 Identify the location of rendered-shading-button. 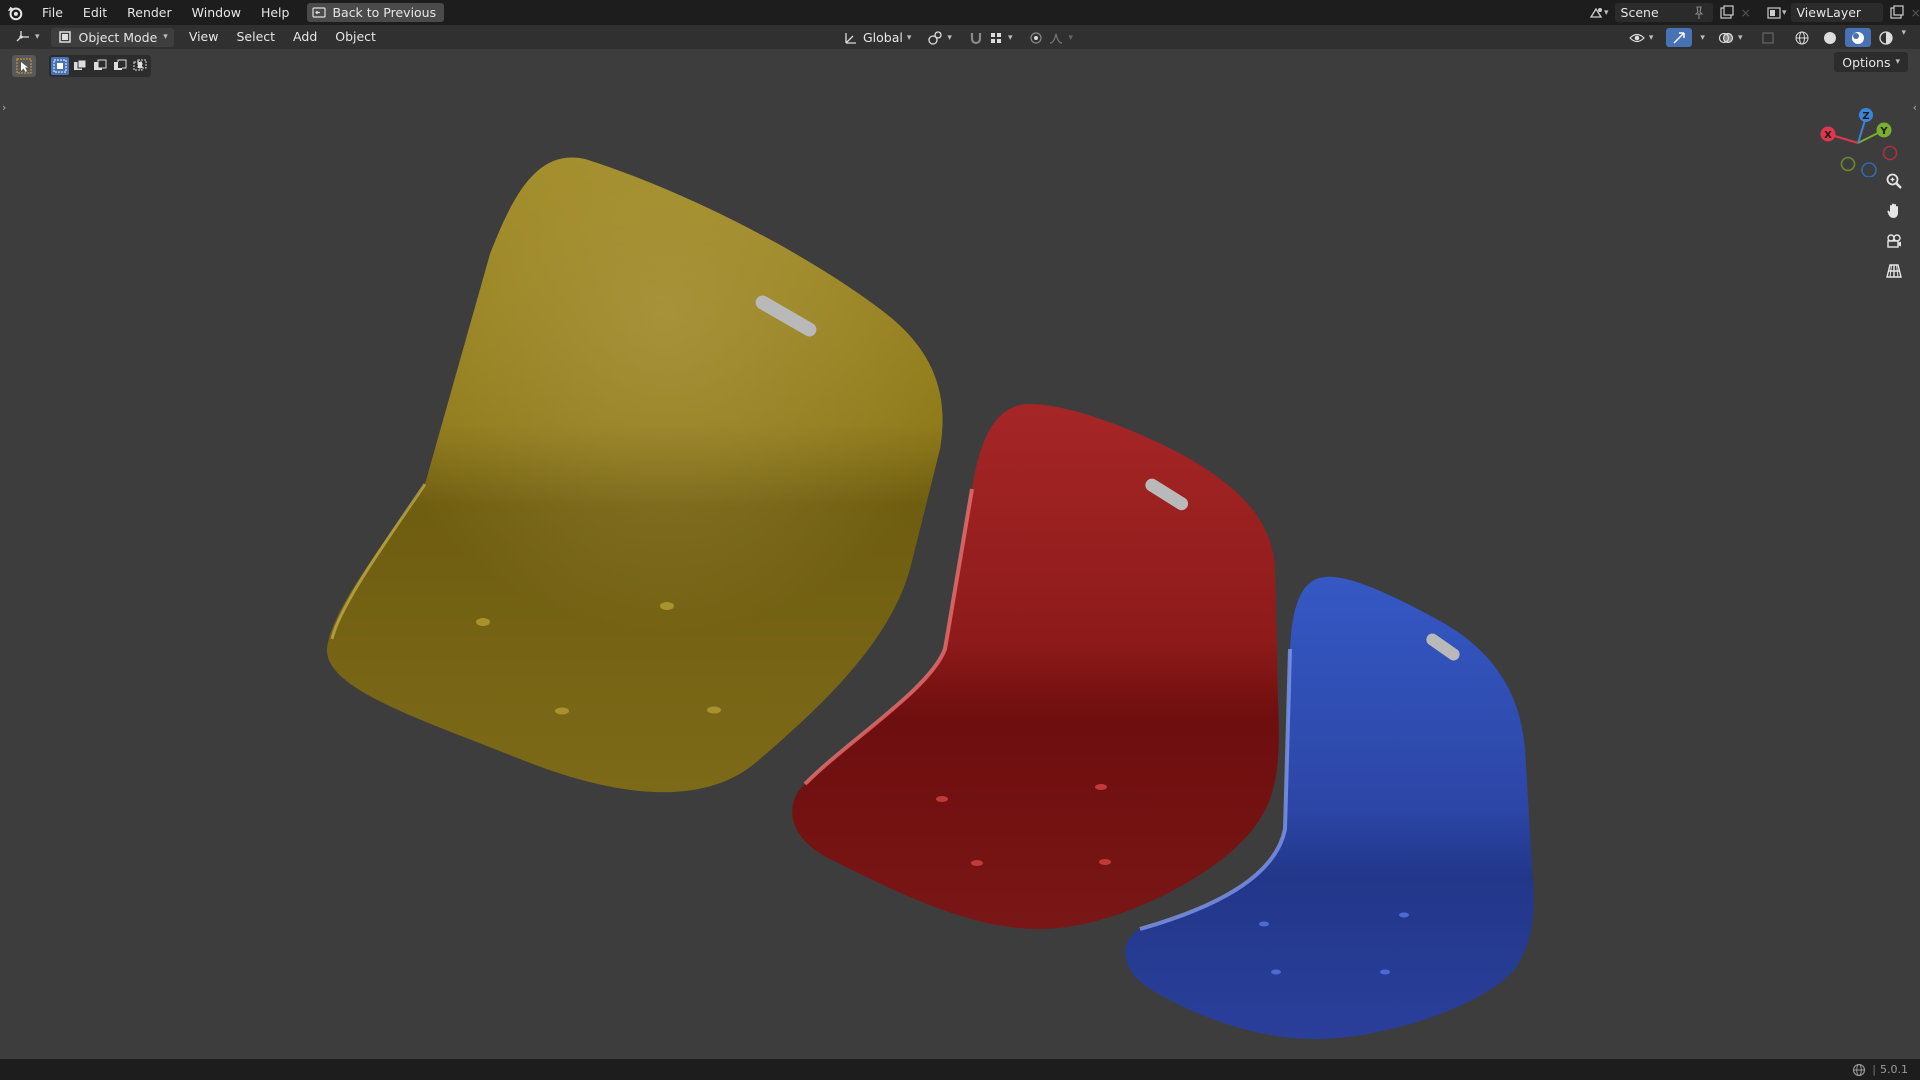
(1886, 37).